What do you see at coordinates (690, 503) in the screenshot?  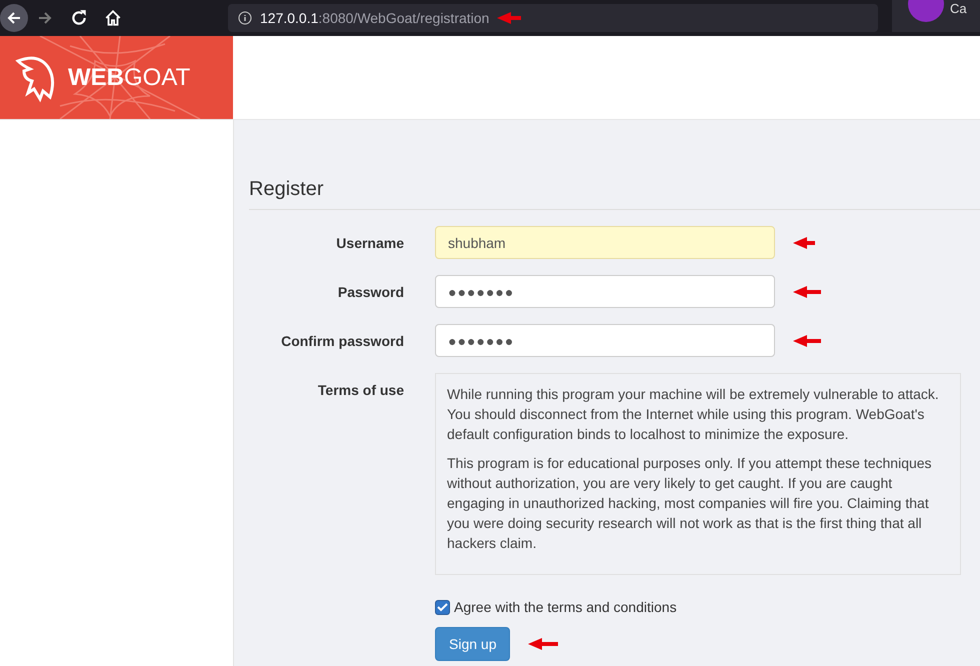 I see `terms-paragraph: This program is for educational purposes only. If you attempt these techniques without authorization, you are very likely to get caught. If you are caught engaging in unauthorized hacking, most companies will fire you. Claiming that you were doing security research will not work as that is the first thing that all hackers claim.` at bounding box center [690, 503].